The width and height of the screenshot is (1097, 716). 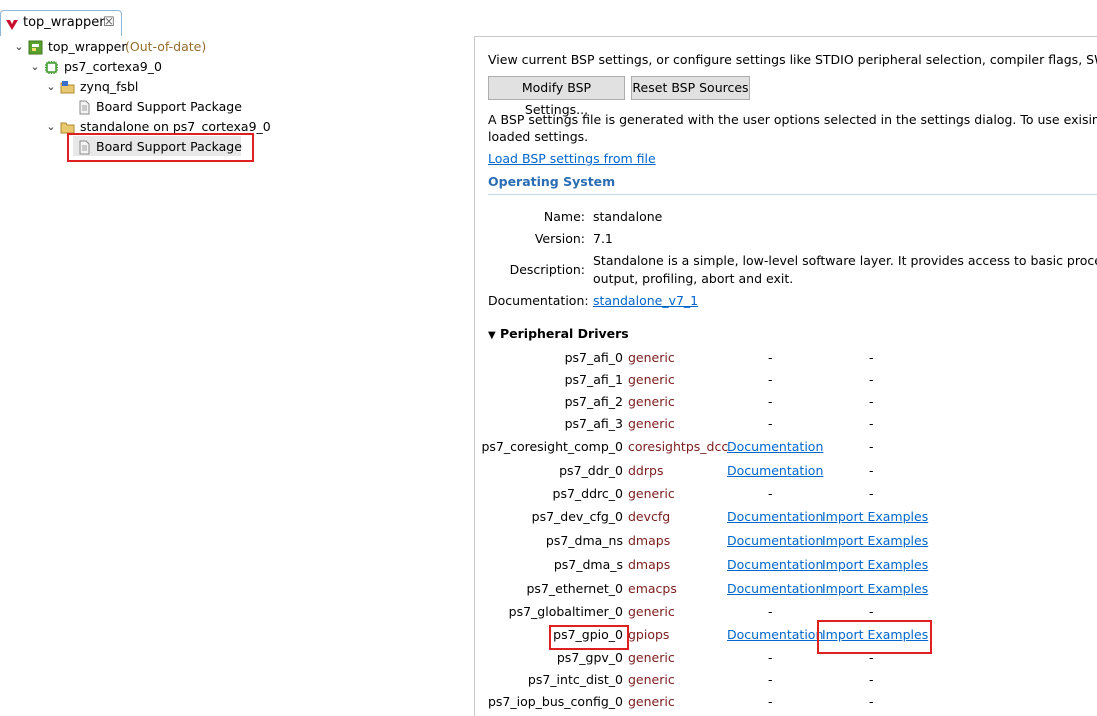 I want to click on os-name-label: Name:, so click(x=564, y=216).